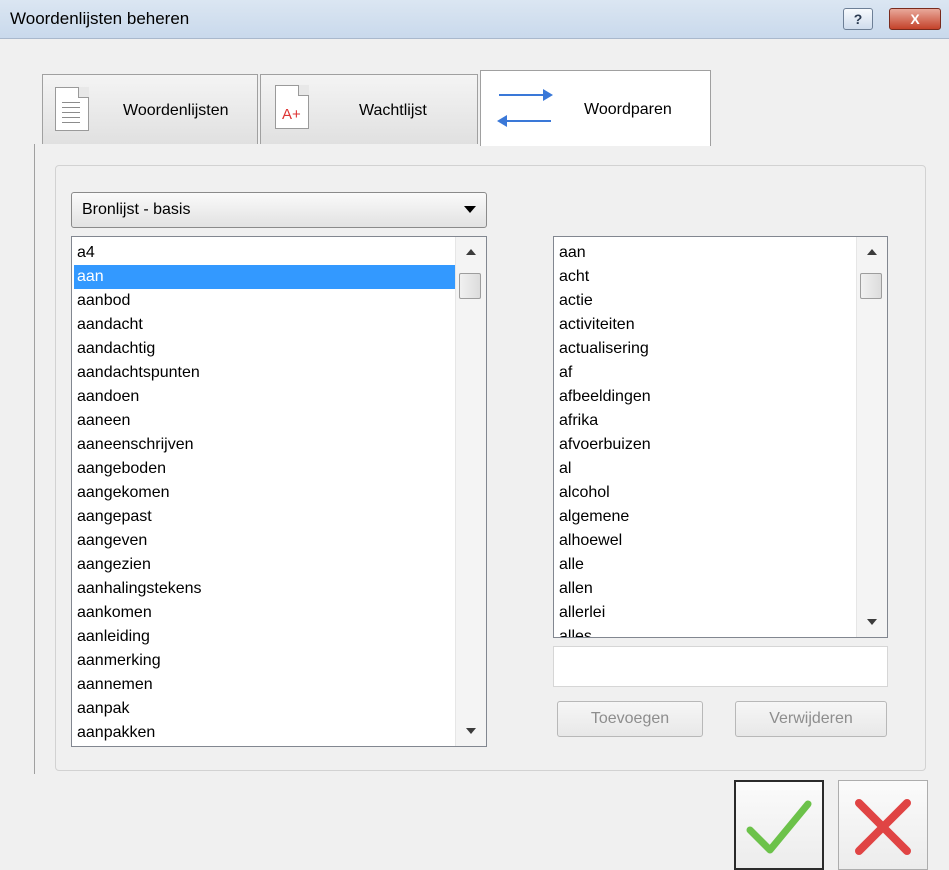  Describe the element at coordinates (706, 631) in the screenshot. I see `list-item: alles` at that location.